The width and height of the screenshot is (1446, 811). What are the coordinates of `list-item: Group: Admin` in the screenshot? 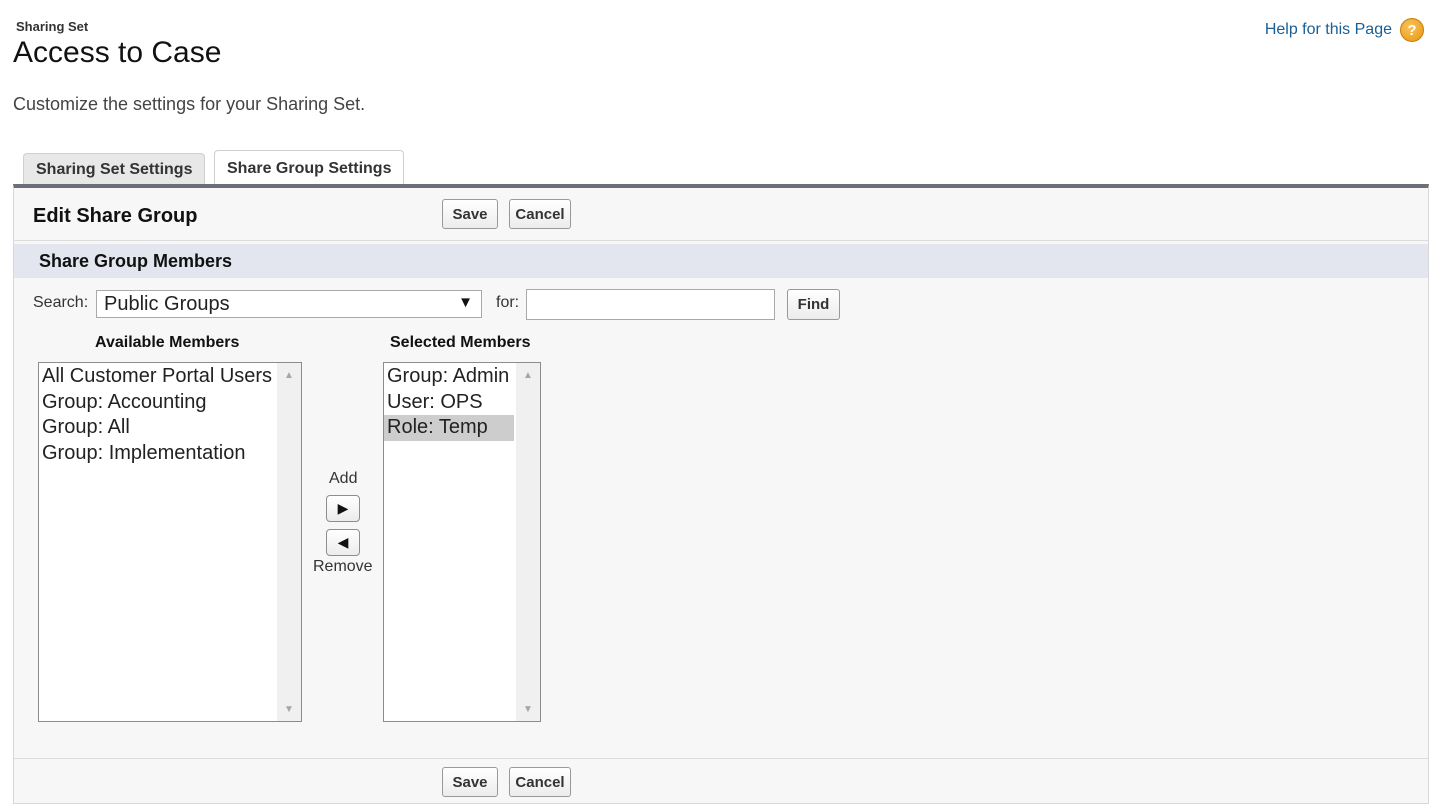 It's located at (449, 377).